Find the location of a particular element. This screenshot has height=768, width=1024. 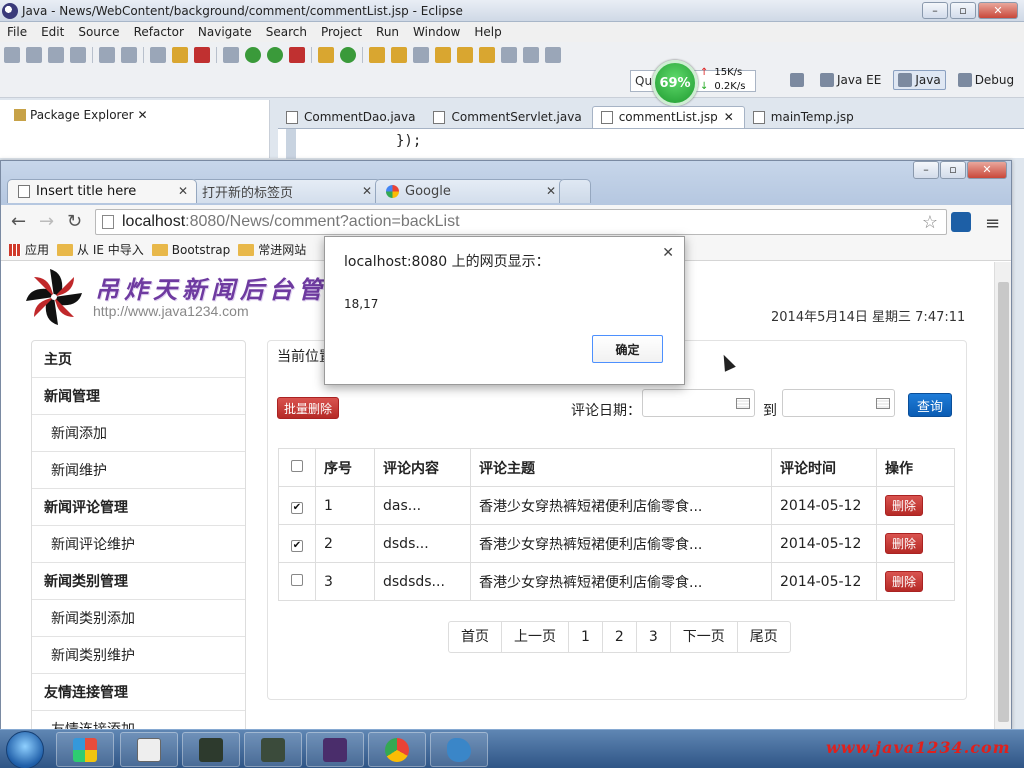

tab-comment-servlet: CommentServlet.java is located at coordinates (508, 117).